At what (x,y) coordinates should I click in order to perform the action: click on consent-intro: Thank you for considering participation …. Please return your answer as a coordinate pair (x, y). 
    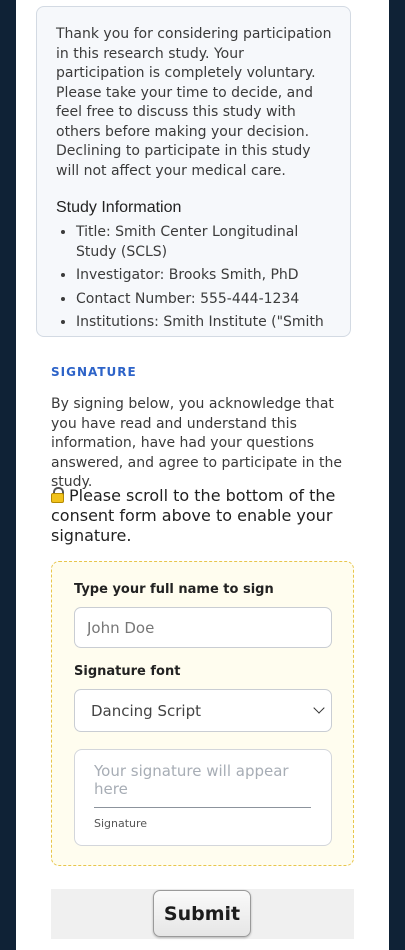
    Looking at the image, I should click on (194, 102).